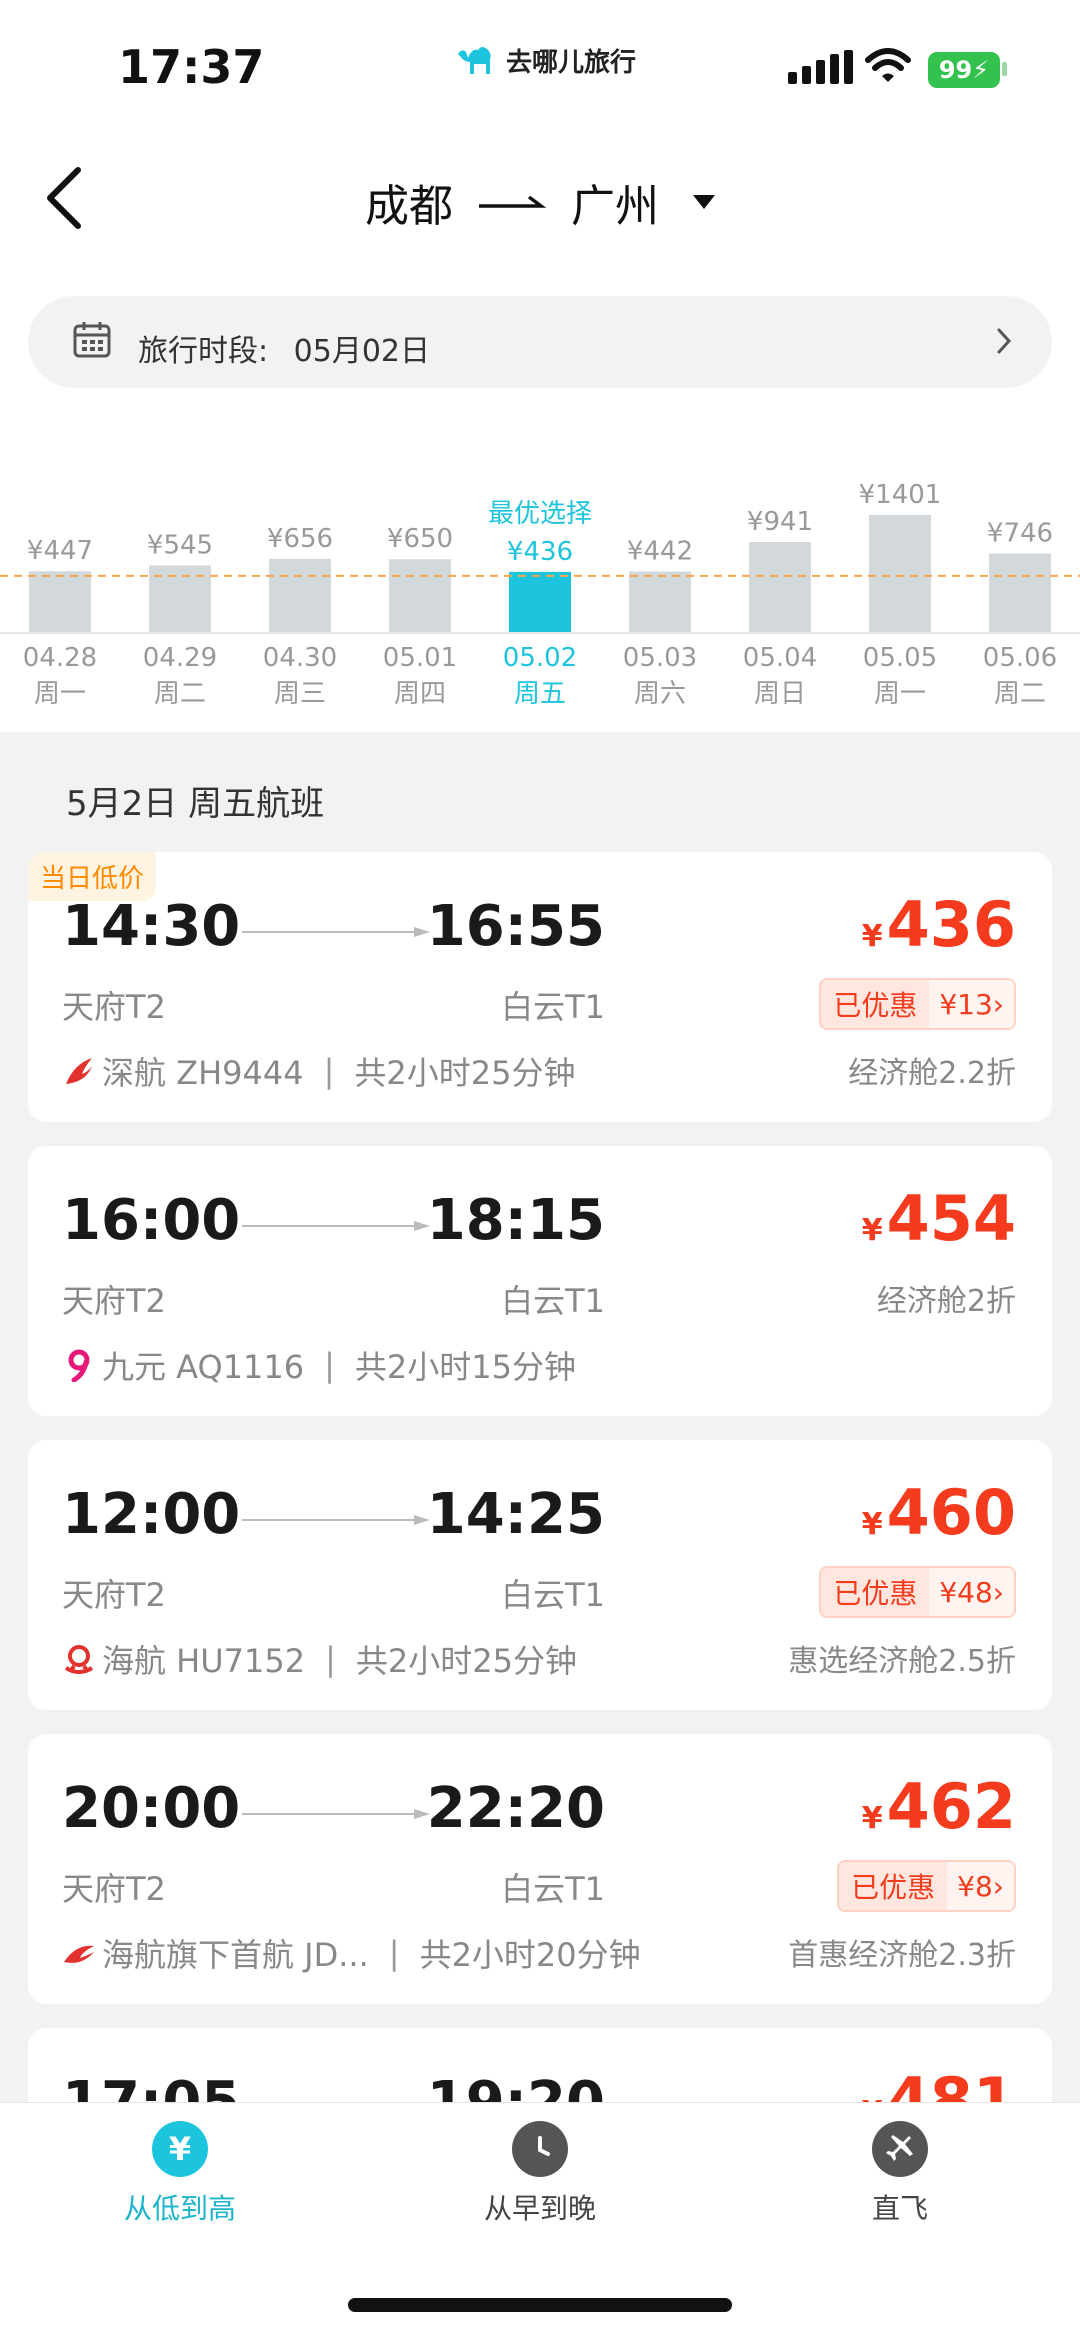 This screenshot has width=1080, height=2338. What do you see at coordinates (515, 926) in the screenshot?
I see `arrival-time: 16:55` at bounding box center [515, 926].